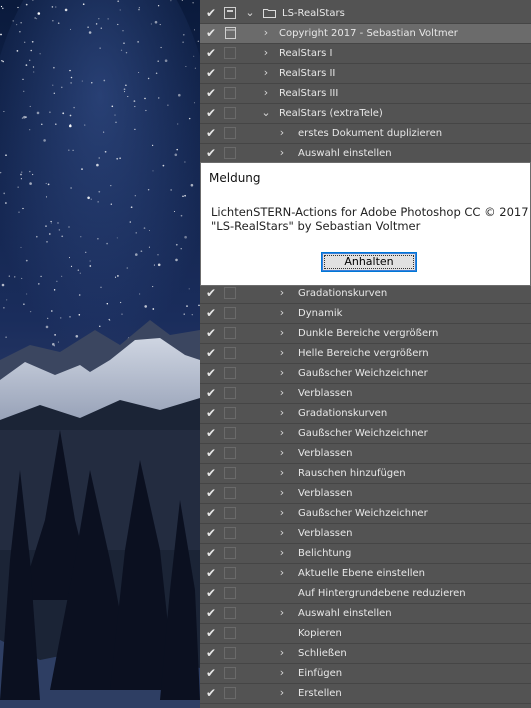 The width and height of the screenshot is (531, 708). What do you see at coordinates (365, 54) in the screenshot?
I see `action-row: ✔ › RealStars I` at bounding box center [365, 54].